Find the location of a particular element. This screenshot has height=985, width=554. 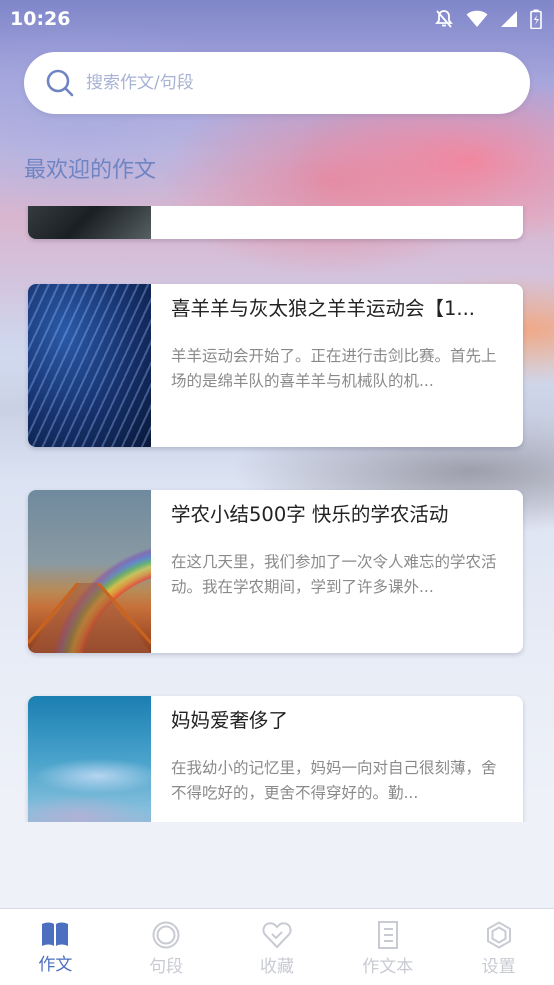

search-icon is located at coordinates (60, 83).